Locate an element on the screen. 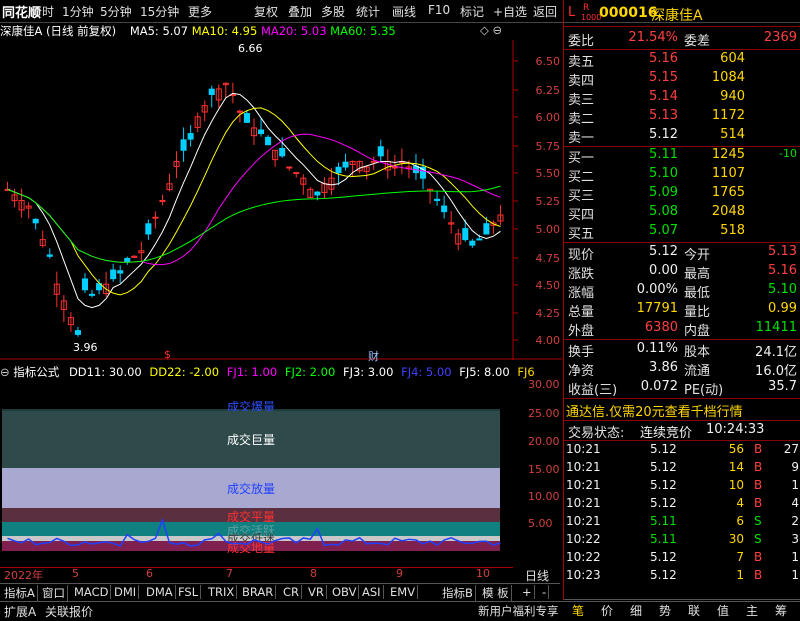 The width and height of the screenshot is (800, 621). stock-code: 000016 is located at coordinates (628, 13).